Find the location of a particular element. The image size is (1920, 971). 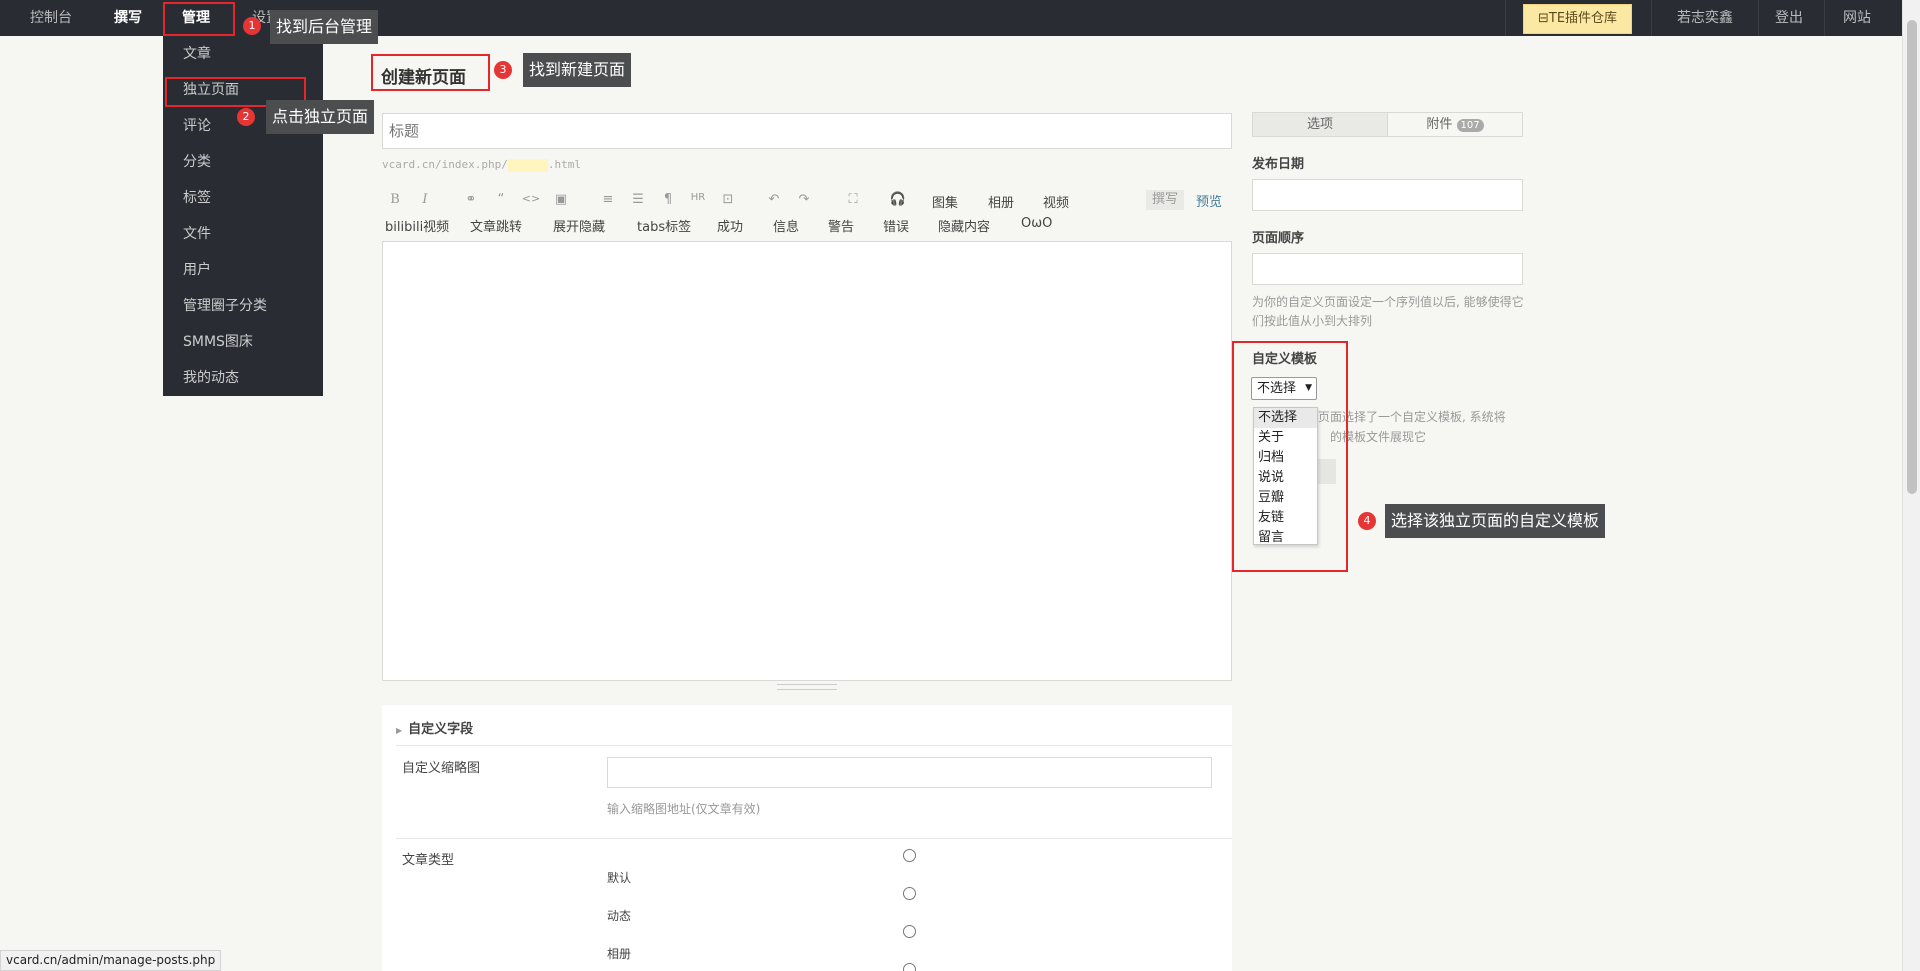

toolbar-gallery: 图集 is located at coordinates (945, 201).